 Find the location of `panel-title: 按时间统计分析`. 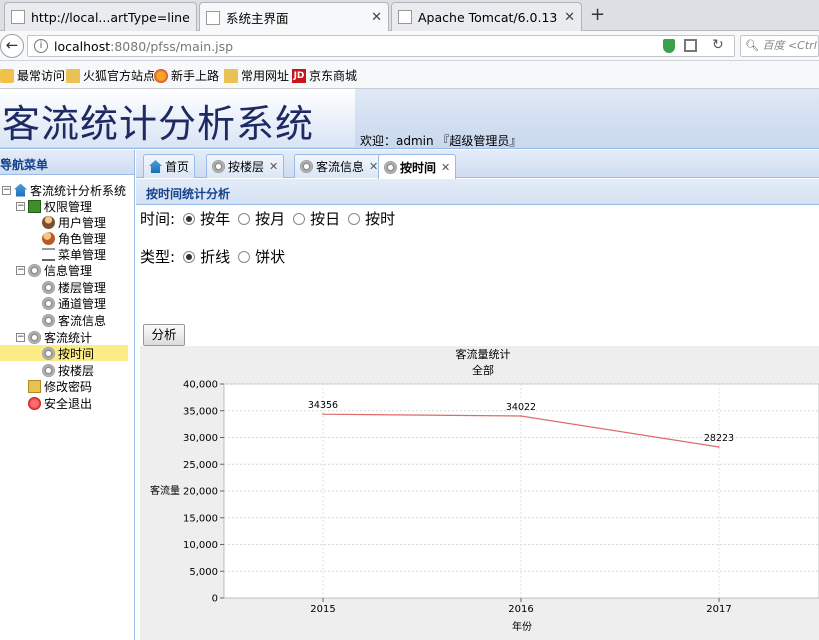

panel-title: 按时间统计分析 is located at coordinates (188, 194).